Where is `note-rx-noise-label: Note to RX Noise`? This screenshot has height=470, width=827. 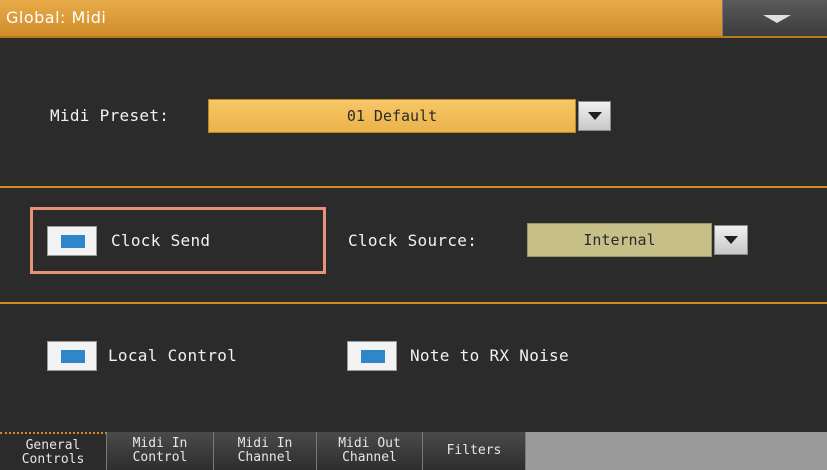 note-rx-noise-label: Note to RX Noise is located at coordinates (489, 355).